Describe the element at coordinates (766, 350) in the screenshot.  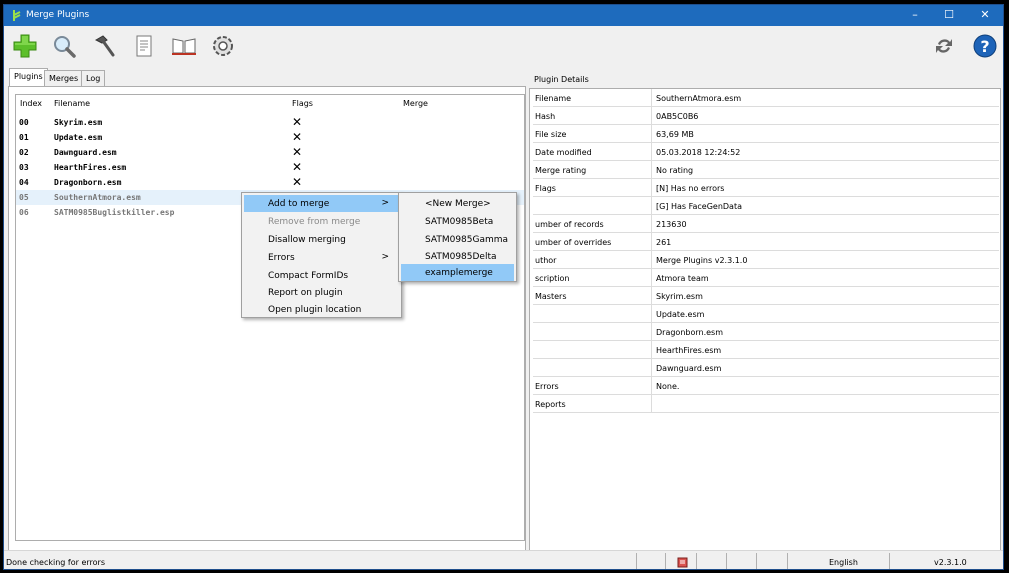
I see `detail-row: HearthFires.esm` at that location.